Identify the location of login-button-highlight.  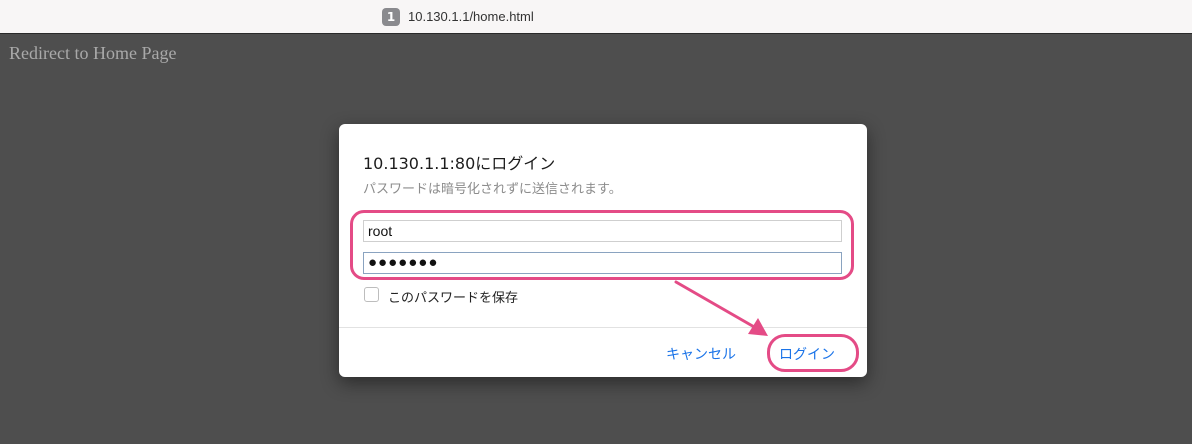
(813, 353).